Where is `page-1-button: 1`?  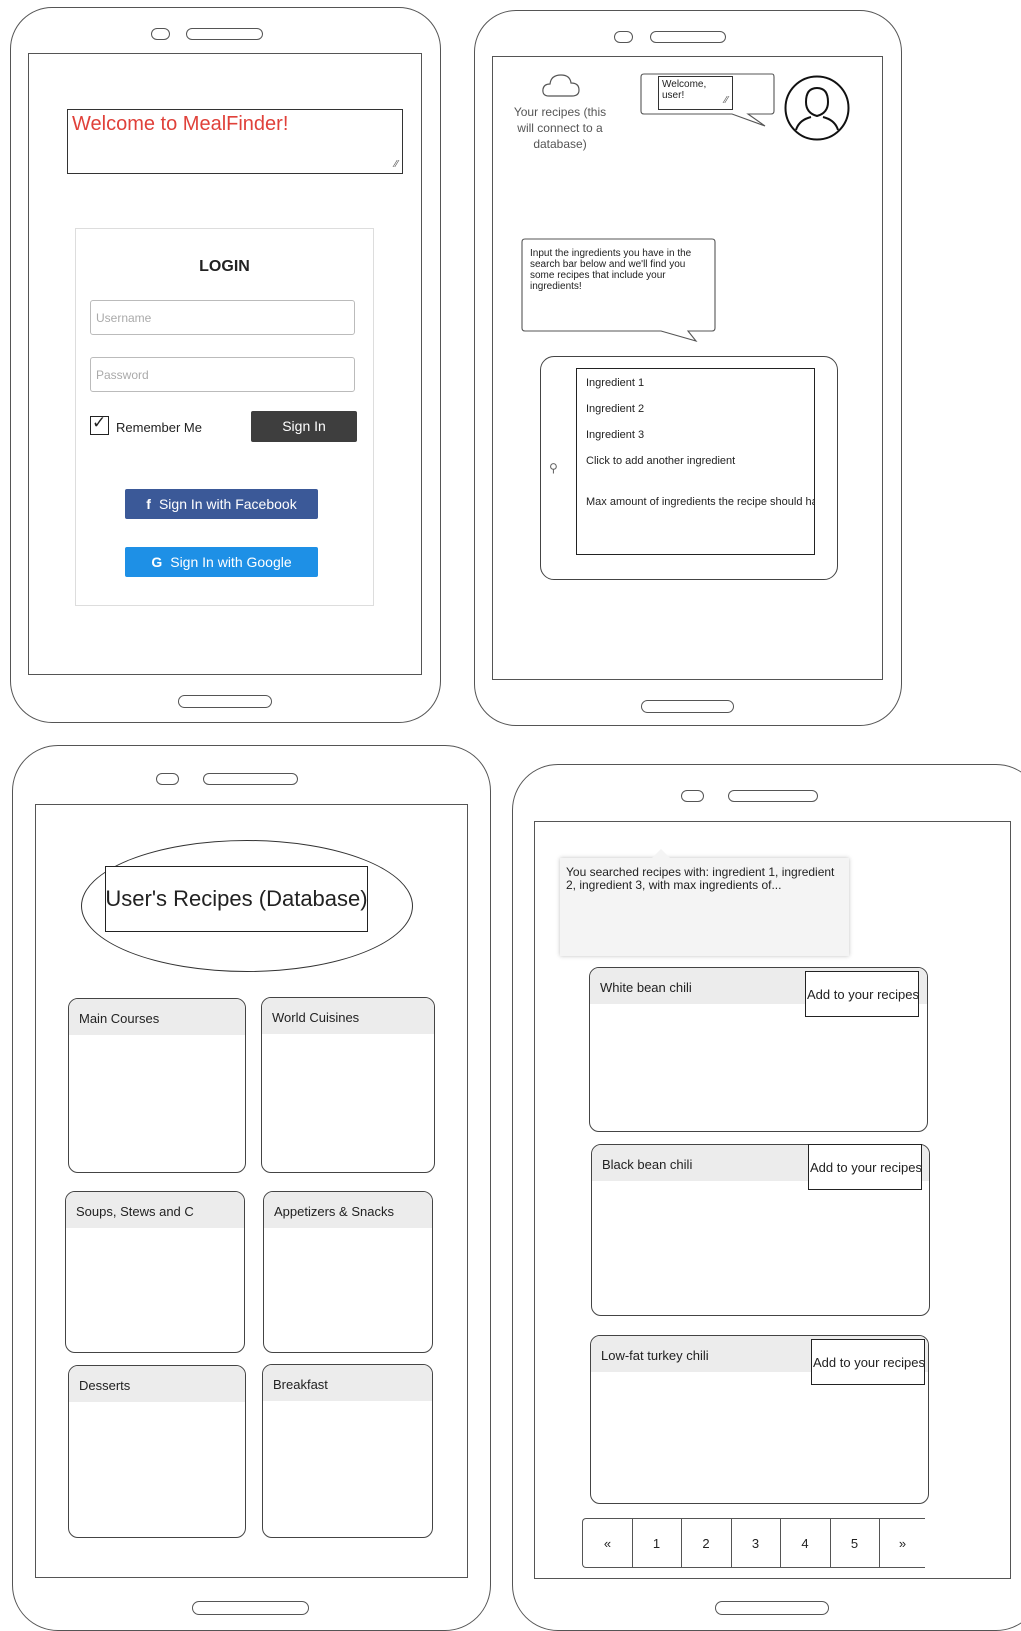
page-1-button: 1 is located at coordinates (657, 1543).